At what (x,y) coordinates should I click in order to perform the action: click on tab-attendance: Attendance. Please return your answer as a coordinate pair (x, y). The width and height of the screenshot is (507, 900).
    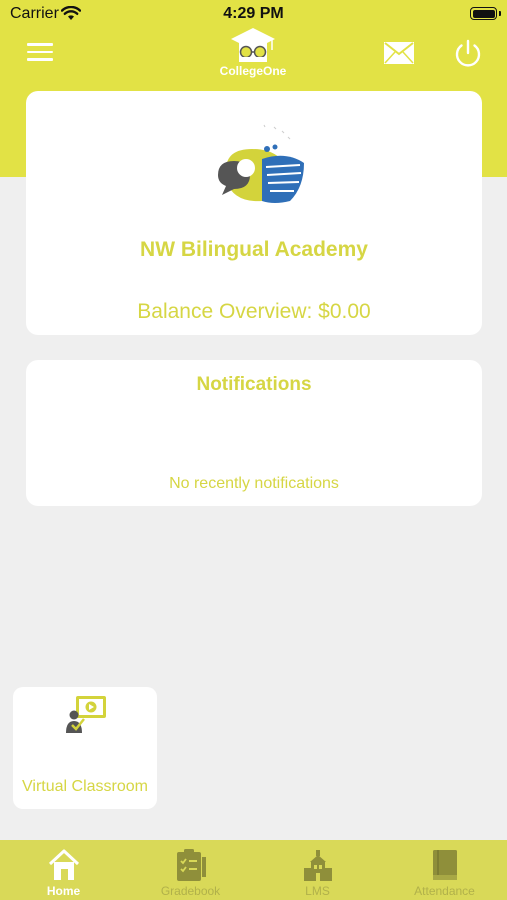
    Looking at the image, I should click on (444, 870).